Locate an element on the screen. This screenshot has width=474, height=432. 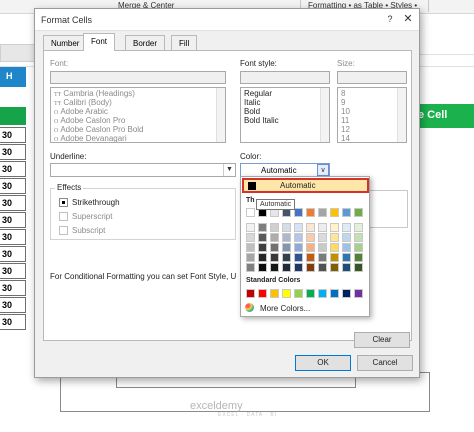
size-item: 9 is located at coordinates (343, 102).